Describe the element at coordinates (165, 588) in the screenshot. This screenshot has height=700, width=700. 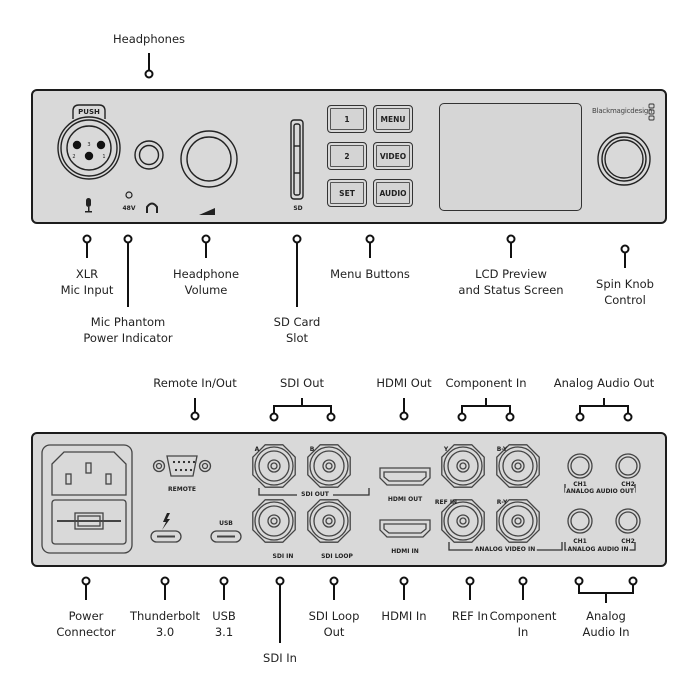
I see `callout-thunderbolt-line` at that location.